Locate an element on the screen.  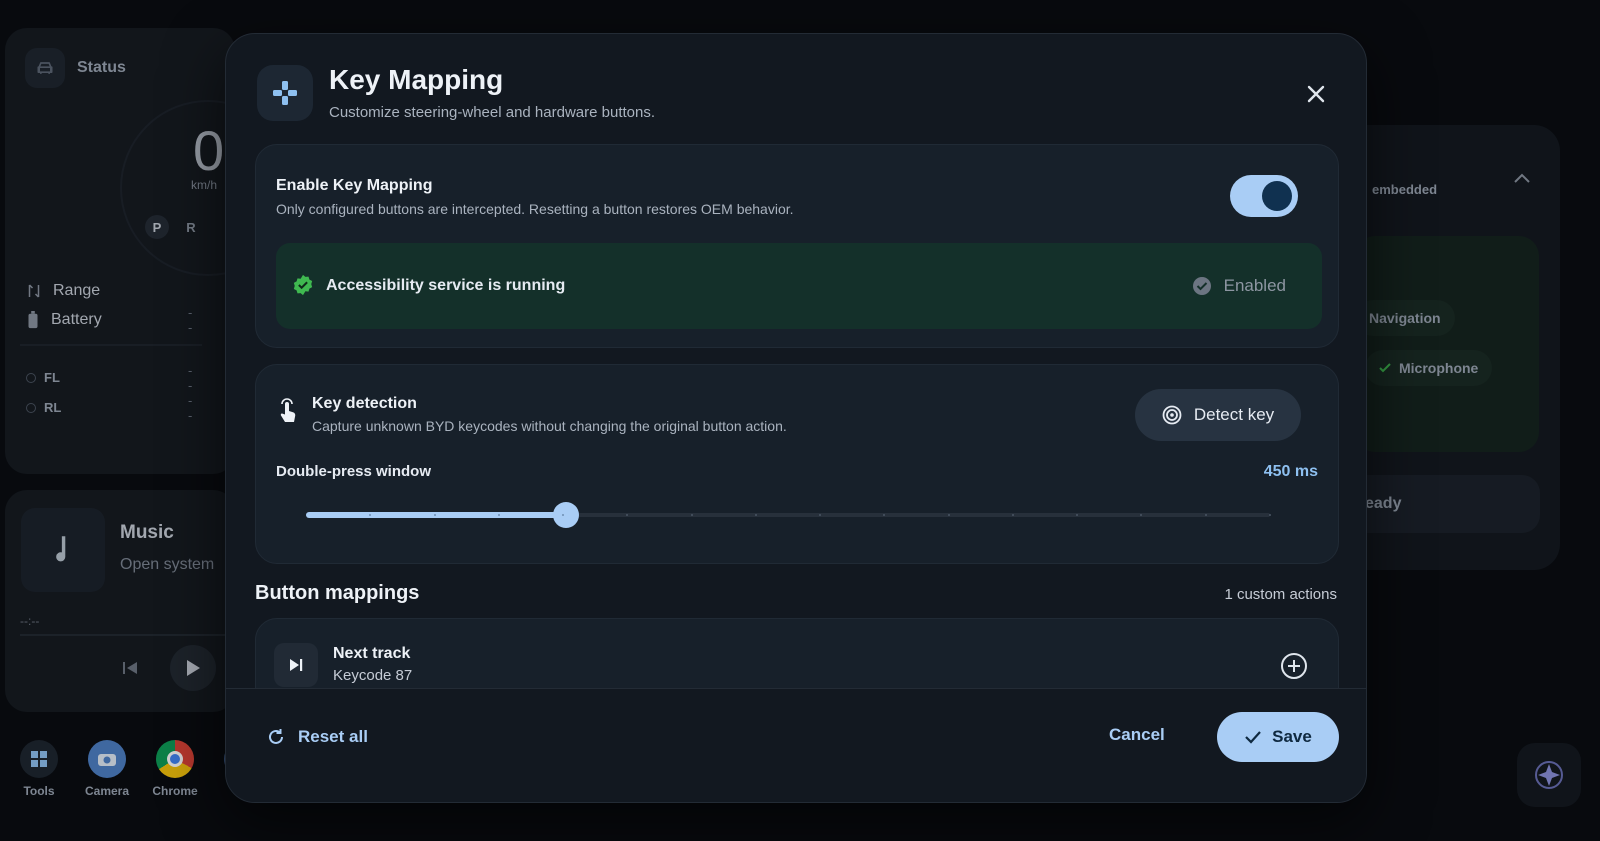
gear-r: R is located at coordinates (191, 227).